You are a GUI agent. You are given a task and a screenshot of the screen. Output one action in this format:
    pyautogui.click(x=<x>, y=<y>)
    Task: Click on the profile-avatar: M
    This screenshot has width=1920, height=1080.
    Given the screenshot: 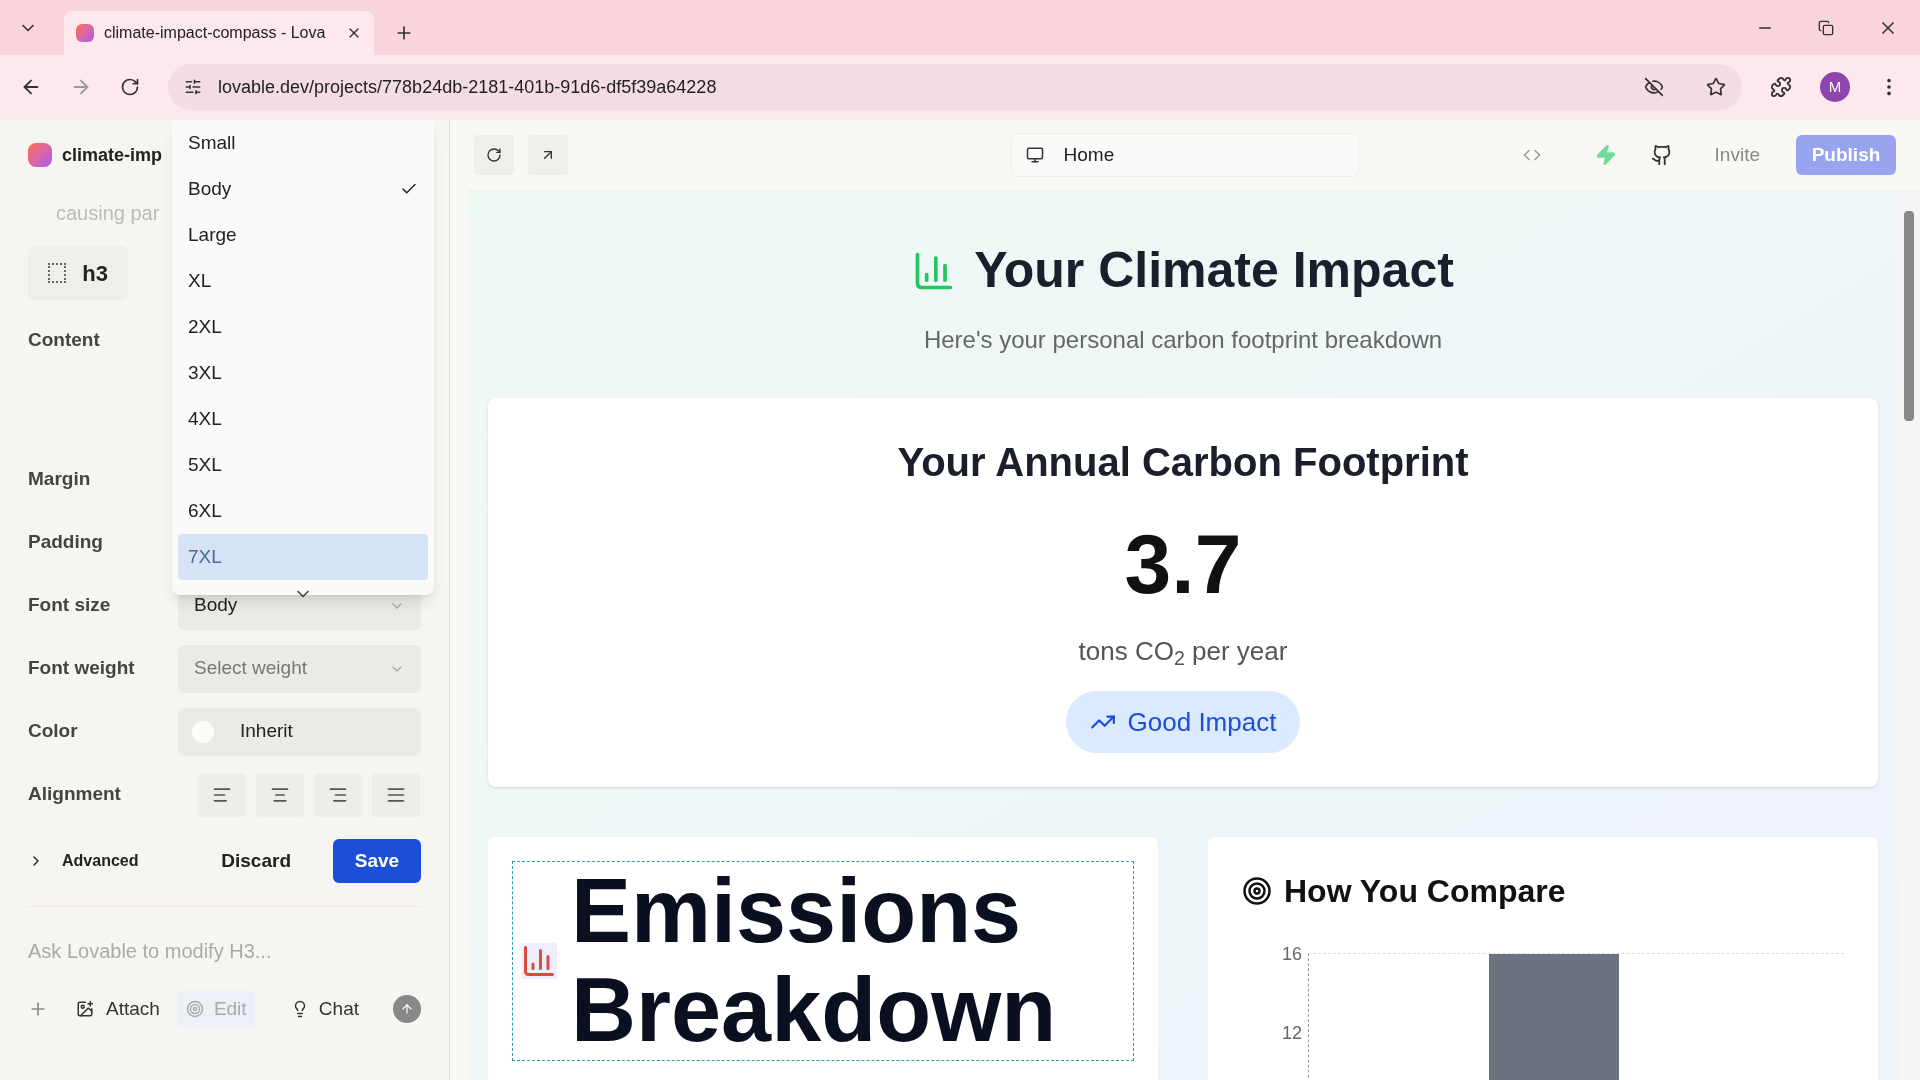 What is the action you would take?
    pyautogui.click(x=1835, y=87)
    